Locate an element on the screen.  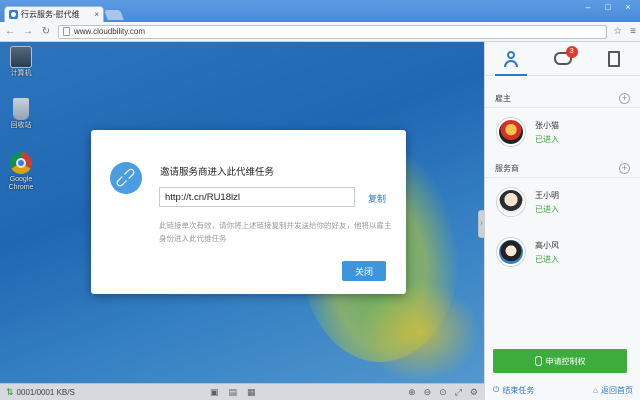
sidebar-tabs: 3 is located at coordinates (562, 59).